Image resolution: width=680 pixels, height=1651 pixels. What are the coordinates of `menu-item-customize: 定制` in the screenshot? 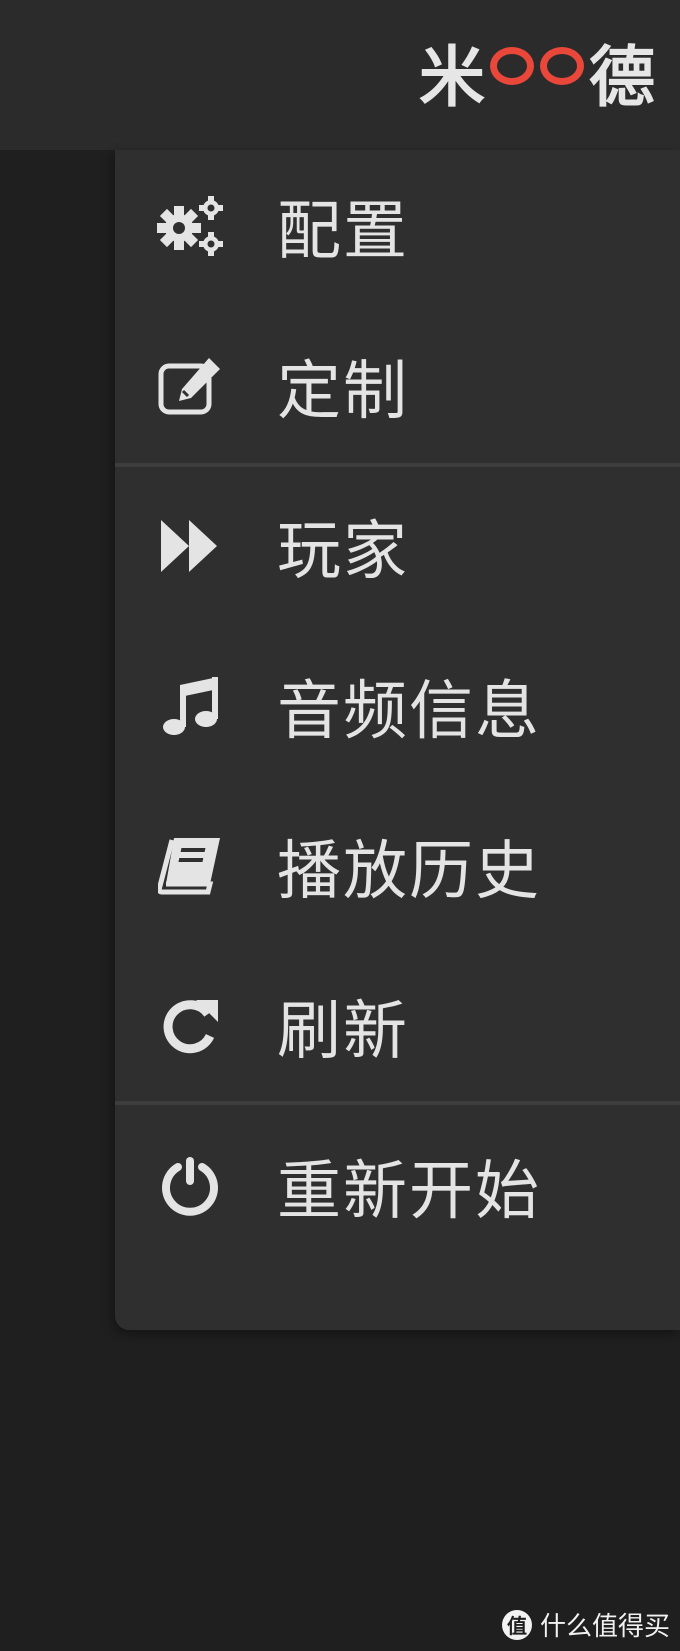 It's located at (397, 386).